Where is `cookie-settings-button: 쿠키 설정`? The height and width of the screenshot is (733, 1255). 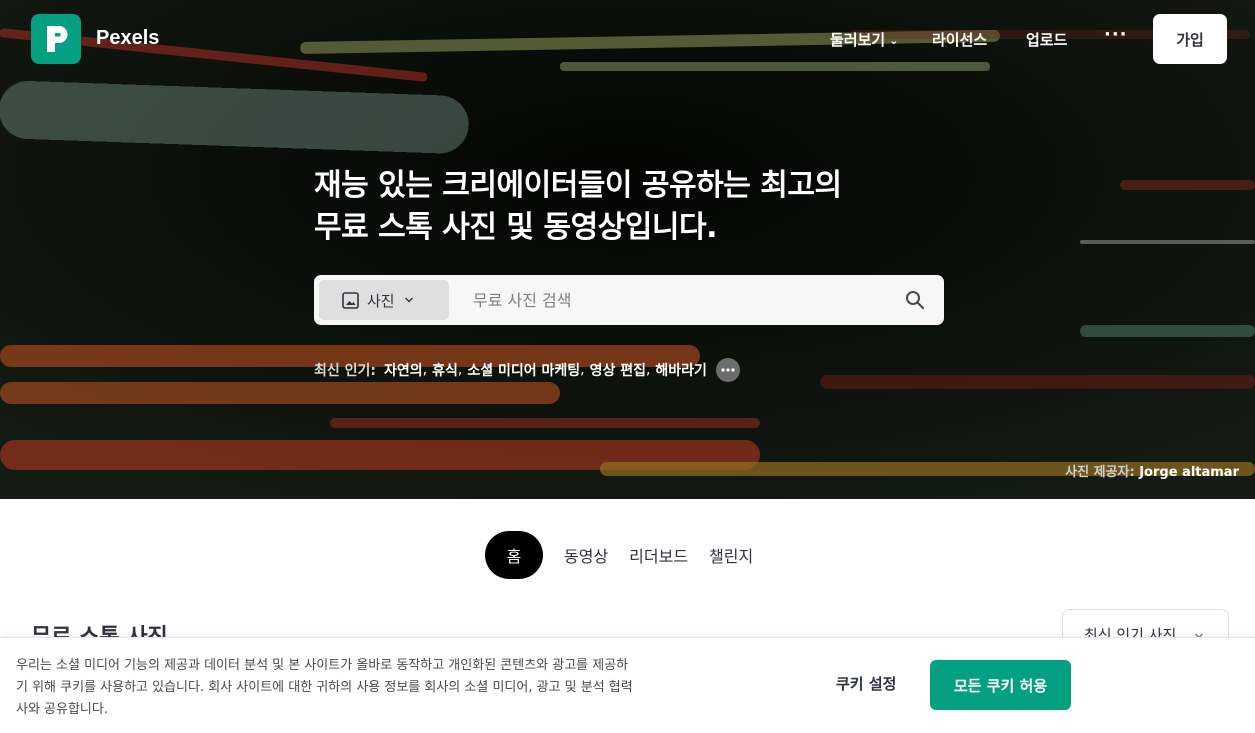
cookie-settings-button: 쿠키 설정 is located at coordinates (866, 683).